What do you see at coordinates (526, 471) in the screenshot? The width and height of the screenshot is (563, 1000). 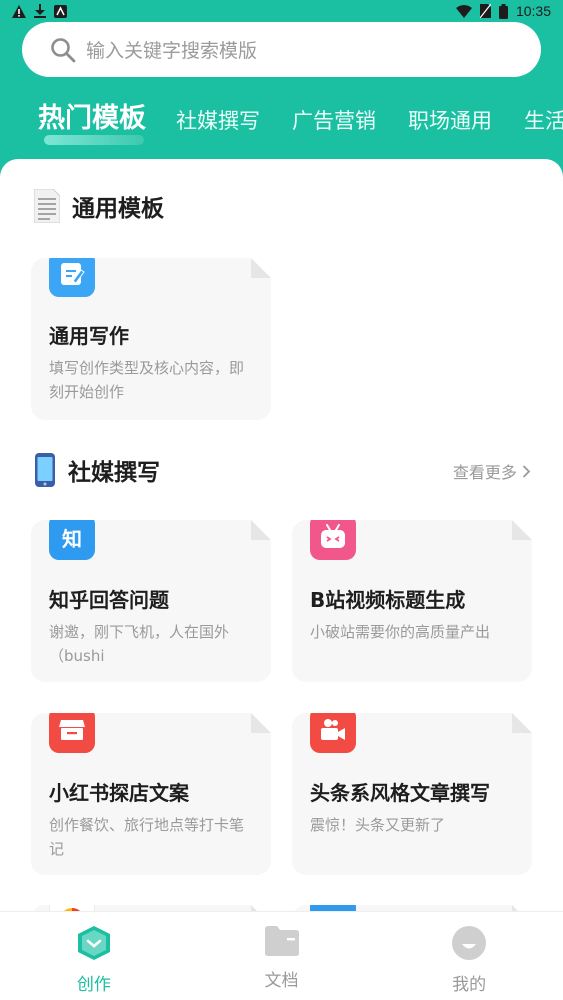 I see `chevron-right-icon` at bounding box center [526, 471].